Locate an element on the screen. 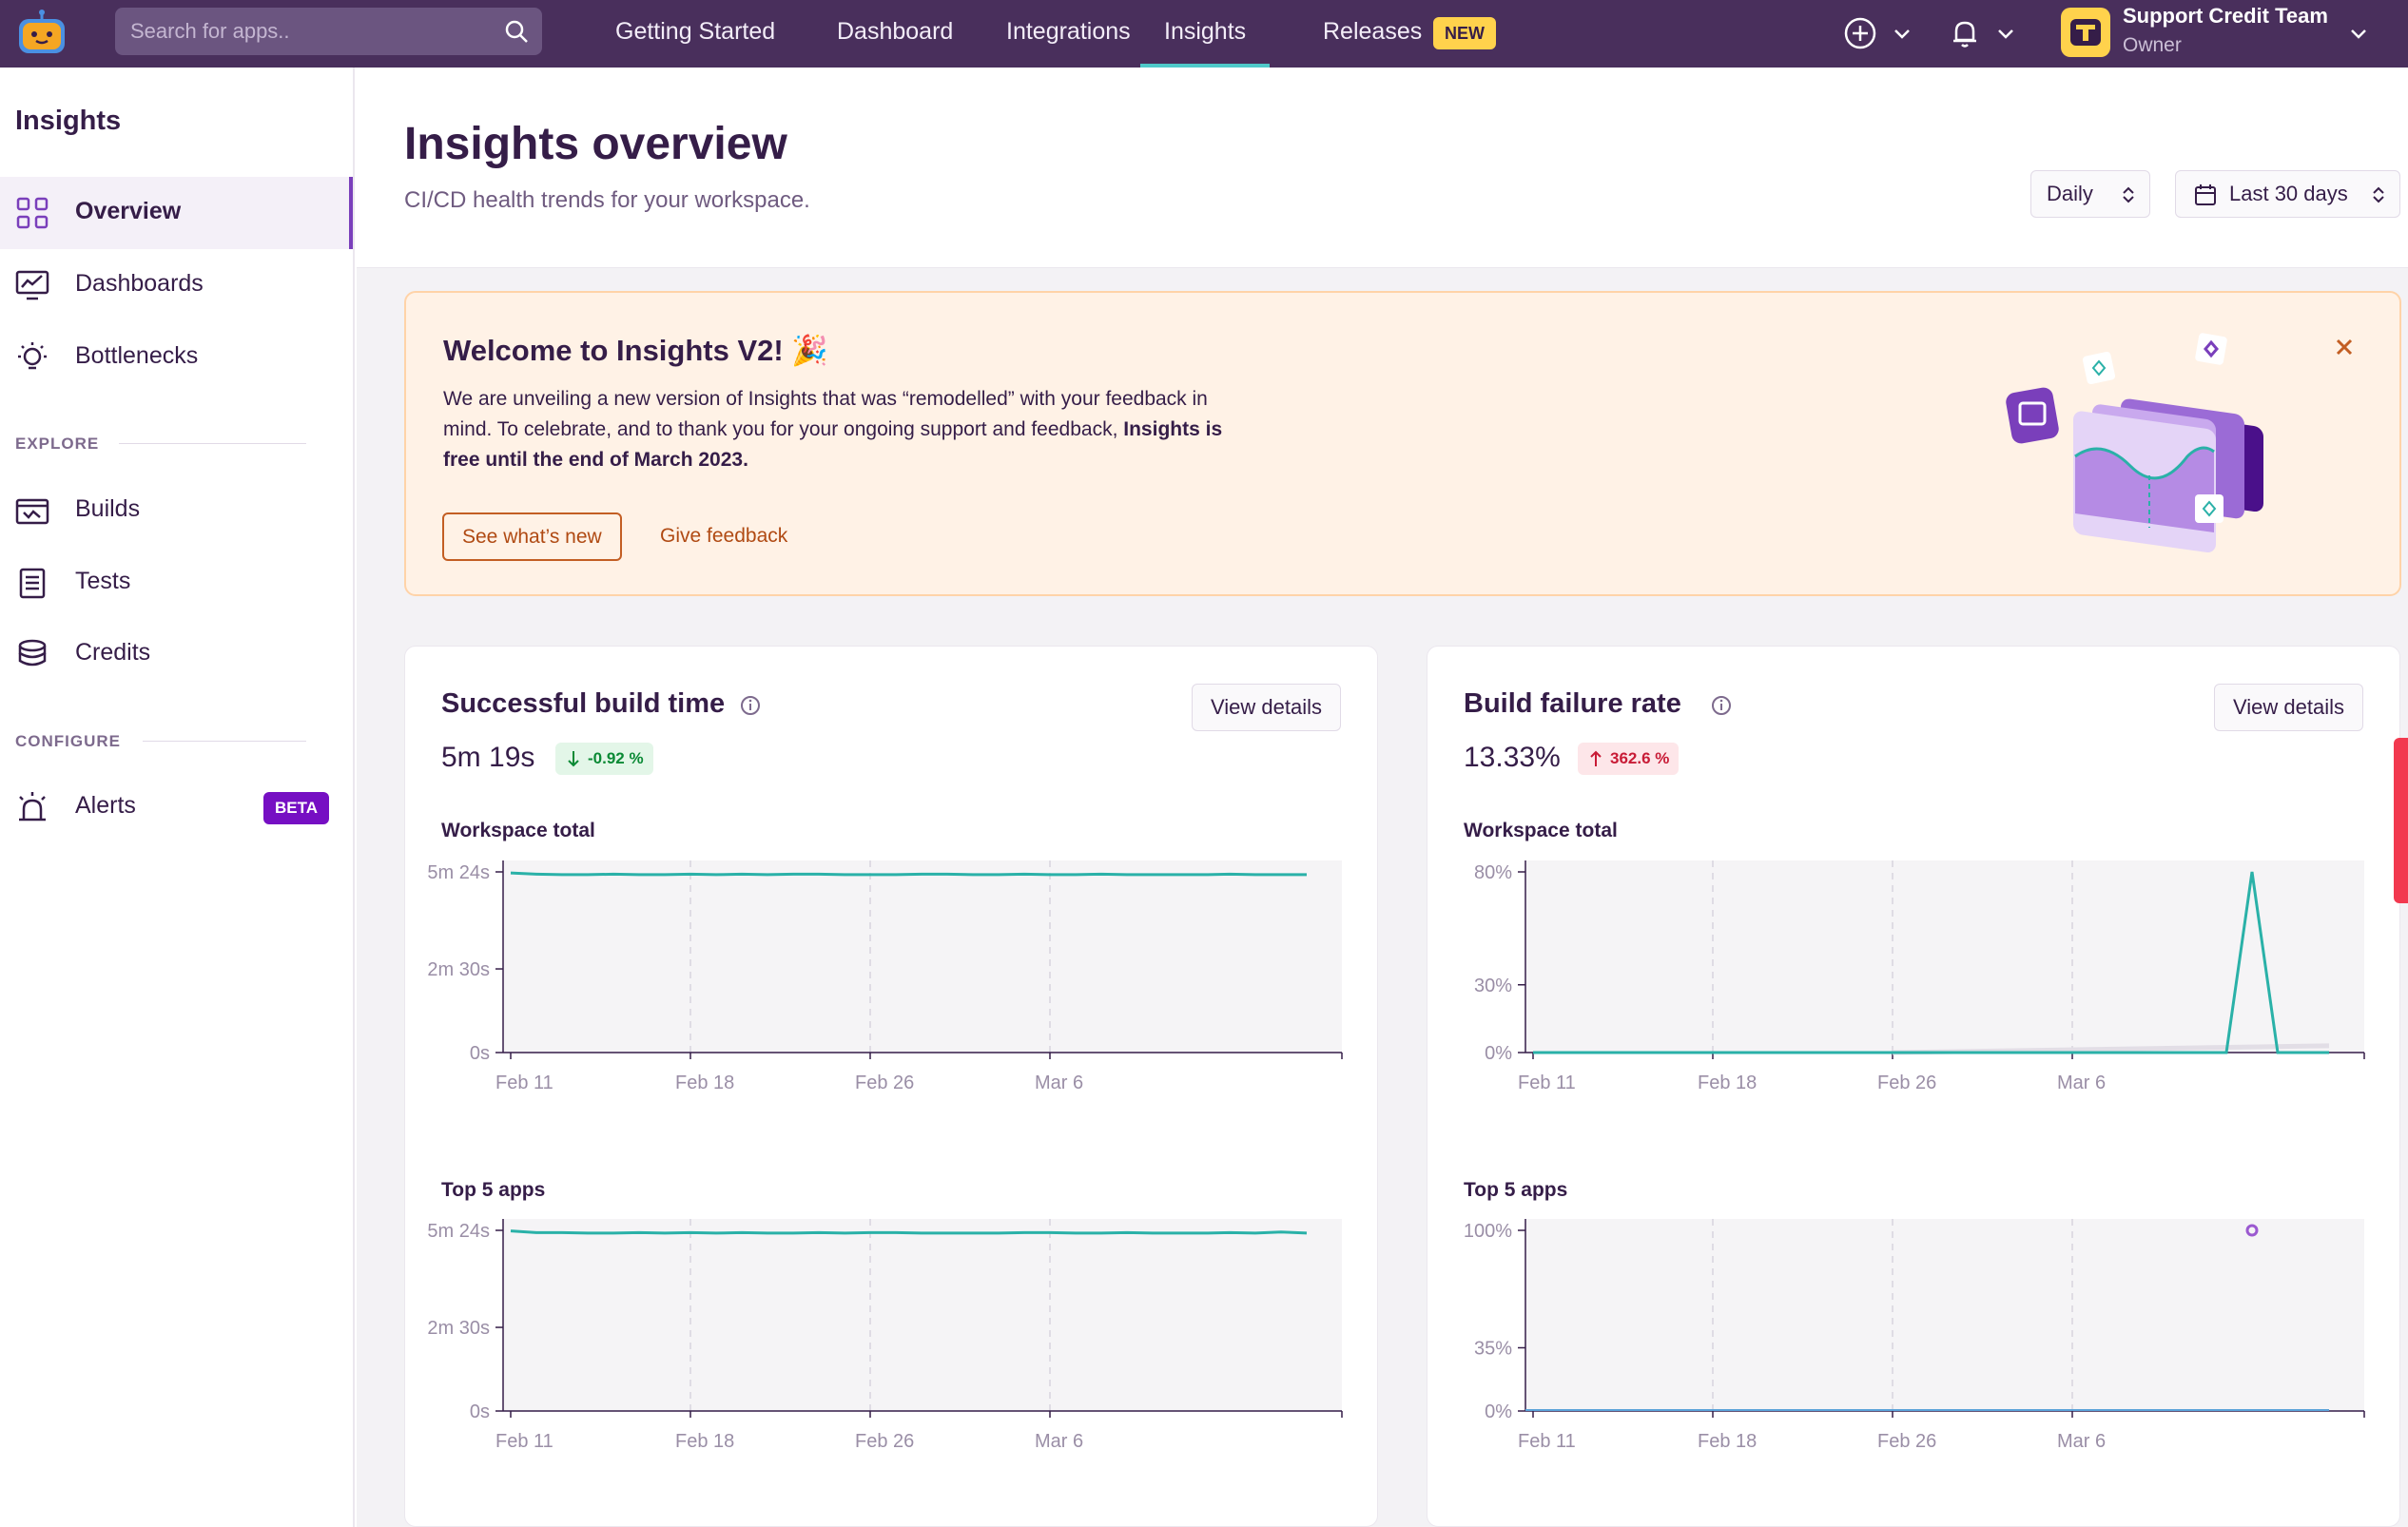  account-role: Owner is located at coordinates (2152, 45).